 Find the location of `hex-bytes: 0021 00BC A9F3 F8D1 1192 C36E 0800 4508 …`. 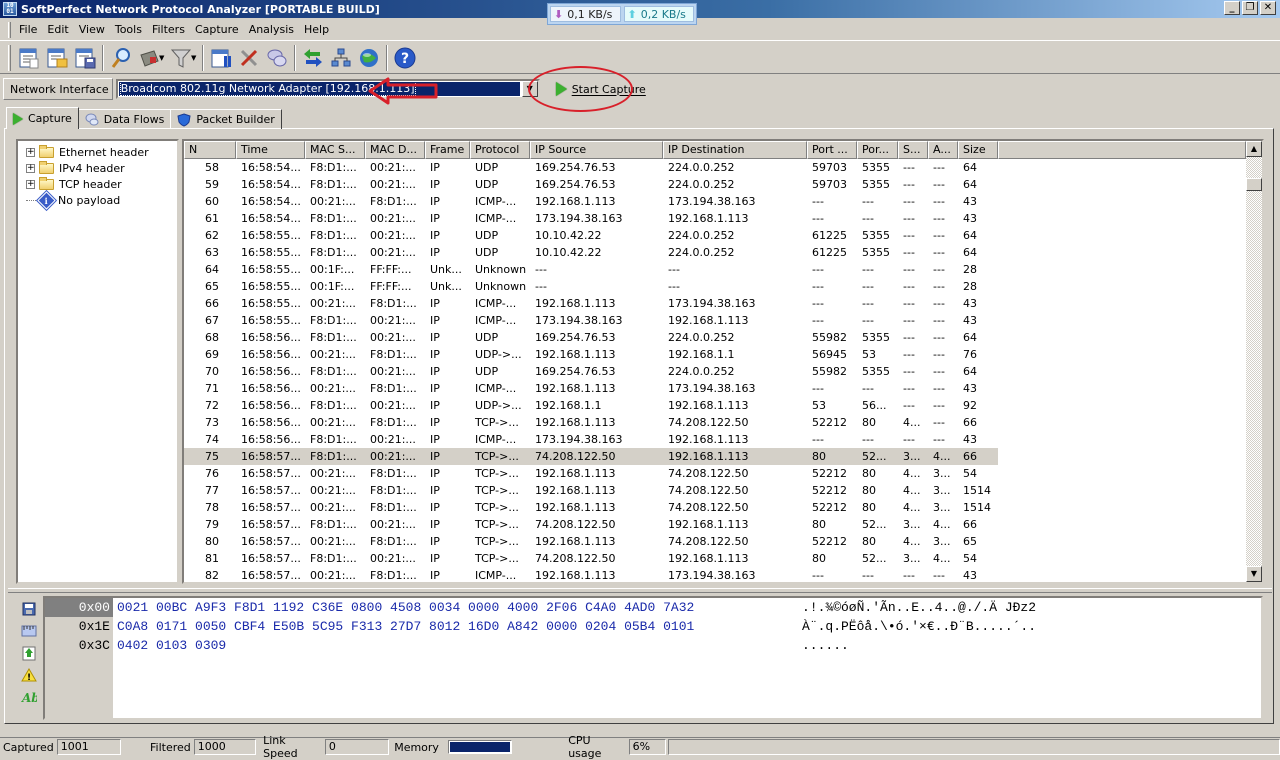

hex-bytes: 0021 00BC A9F3 F8D1 1192 C36E 0800 4508 … is located at coordinates (405, 626).